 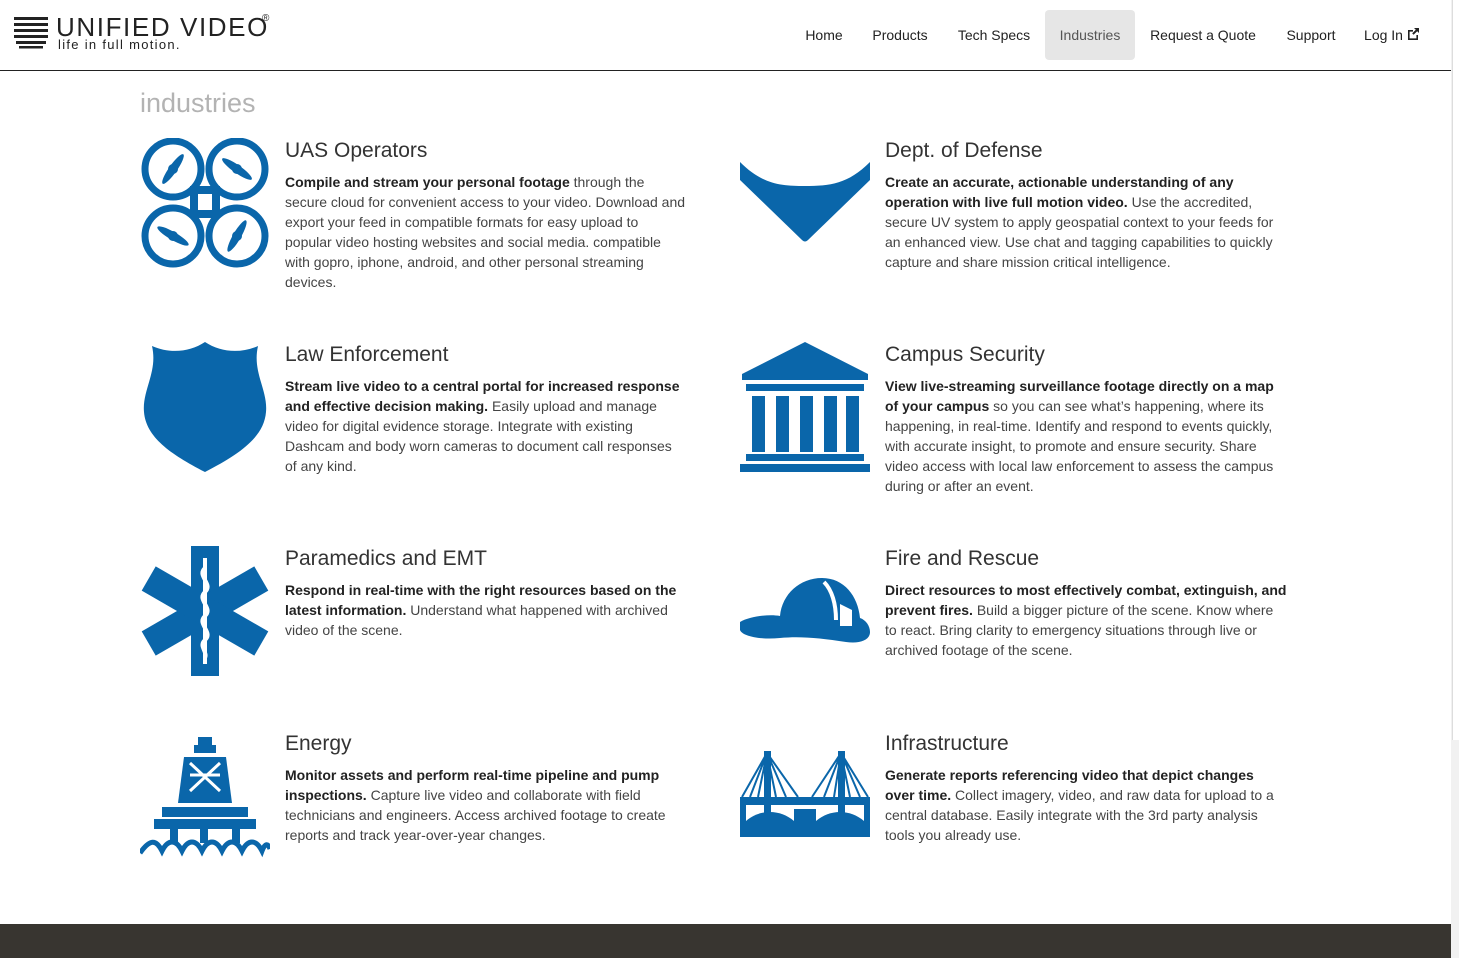 What do you see at coordinates (805, 202) in the screenshot?
I see `chevron-insignia-icon` at bounding box center [805, 202].